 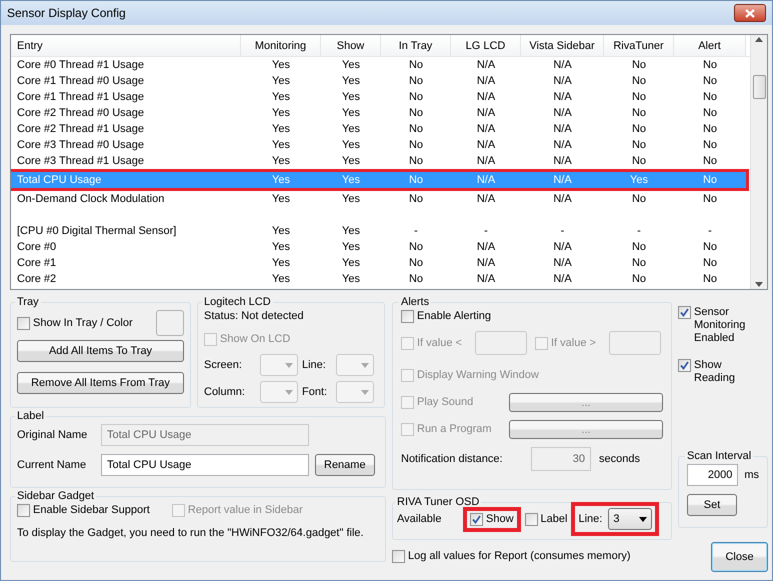 What do you see at coordinates (378, 231) in the screenshot?
I see `table-row: [CPU #0 Digital Thermal Sensor] Yes Yes - - - - -` at bounding box center [378, 231].